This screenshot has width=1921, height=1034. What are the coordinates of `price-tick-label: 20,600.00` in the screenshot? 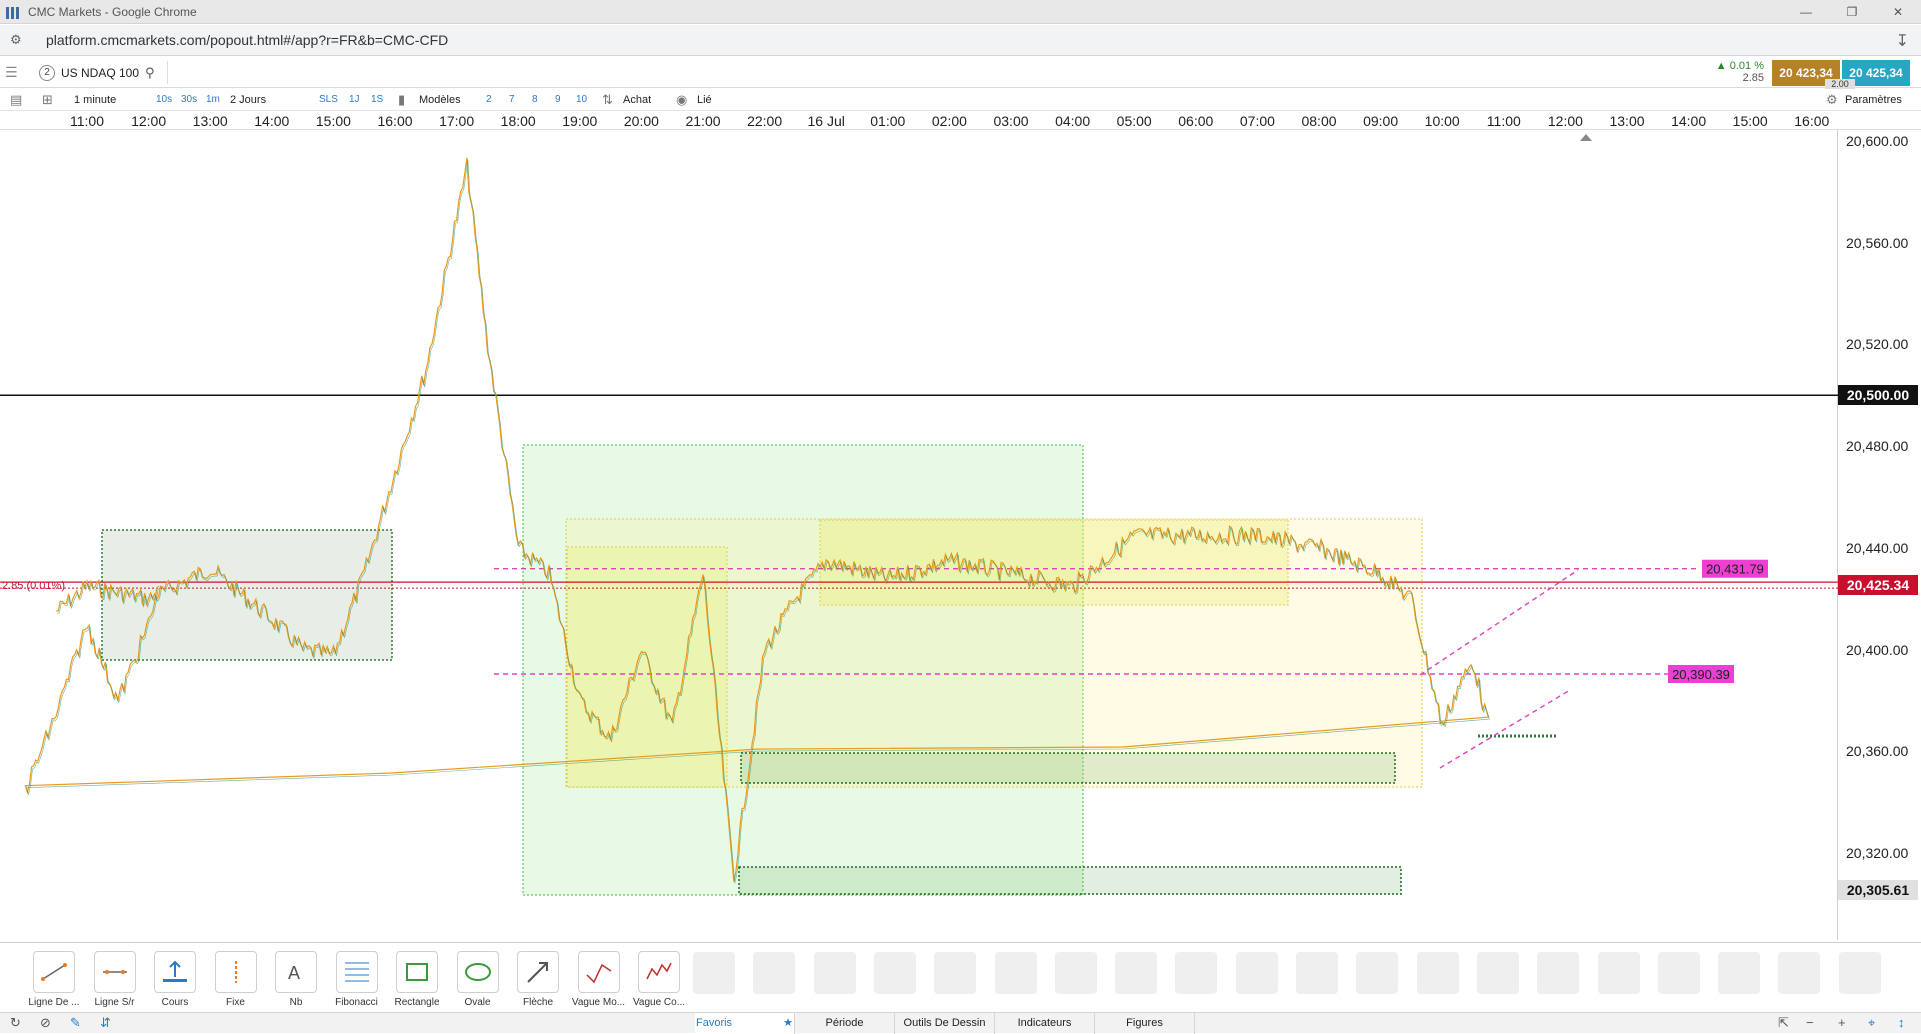 It's located at (1877, 141).